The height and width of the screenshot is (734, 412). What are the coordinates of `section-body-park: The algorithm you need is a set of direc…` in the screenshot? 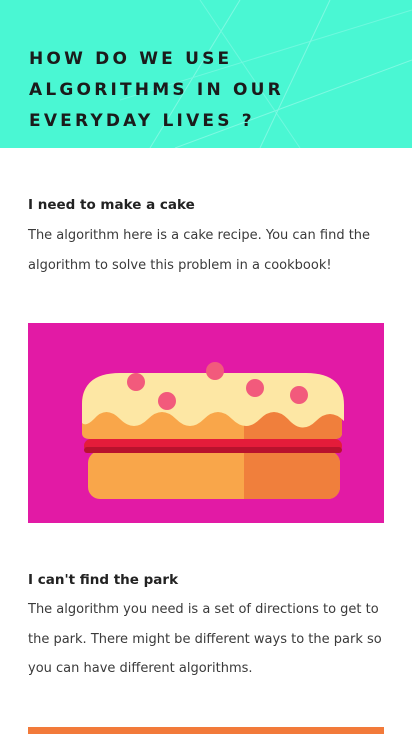 It's located at (205, 639).